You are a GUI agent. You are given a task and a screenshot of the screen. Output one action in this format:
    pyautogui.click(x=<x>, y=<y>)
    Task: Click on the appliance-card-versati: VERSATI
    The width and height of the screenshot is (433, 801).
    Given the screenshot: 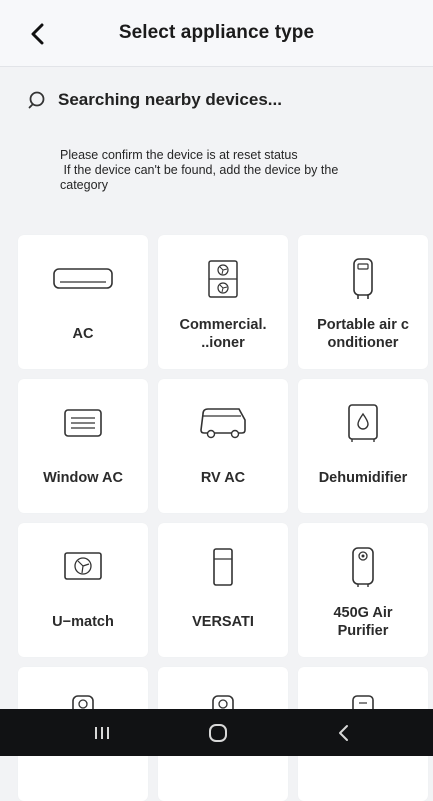 What is the action you would take?
    pyautogui.click(x=223, y=590)
    